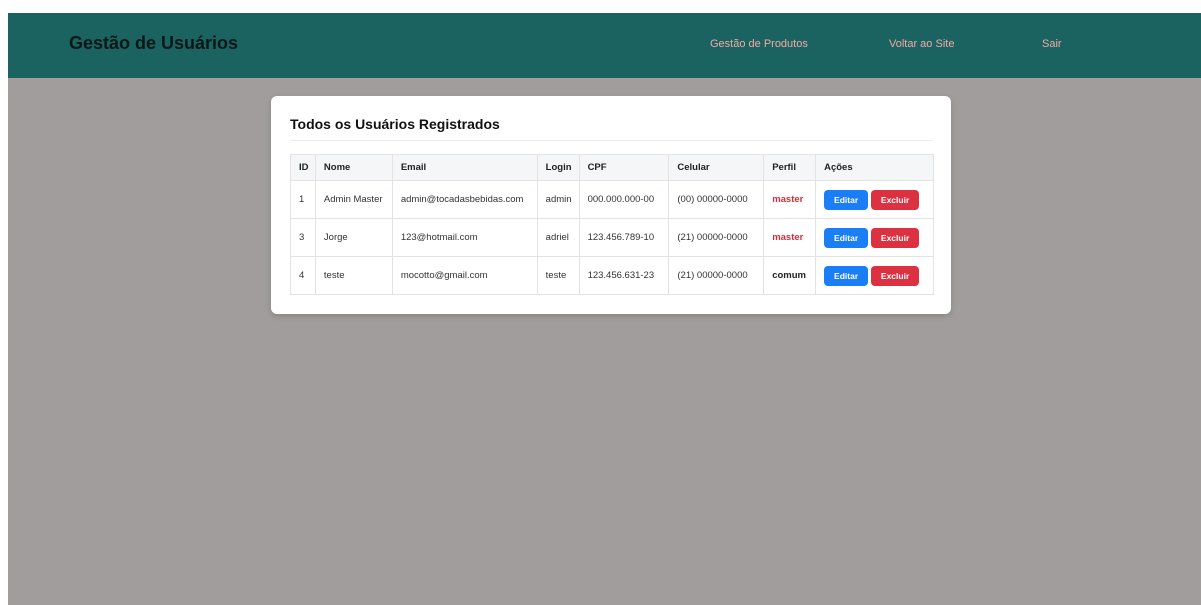  Describe the element at coordinates (624, 237) in the screenshot. I see `cell-cpf: 123.456.789-10` at that location.